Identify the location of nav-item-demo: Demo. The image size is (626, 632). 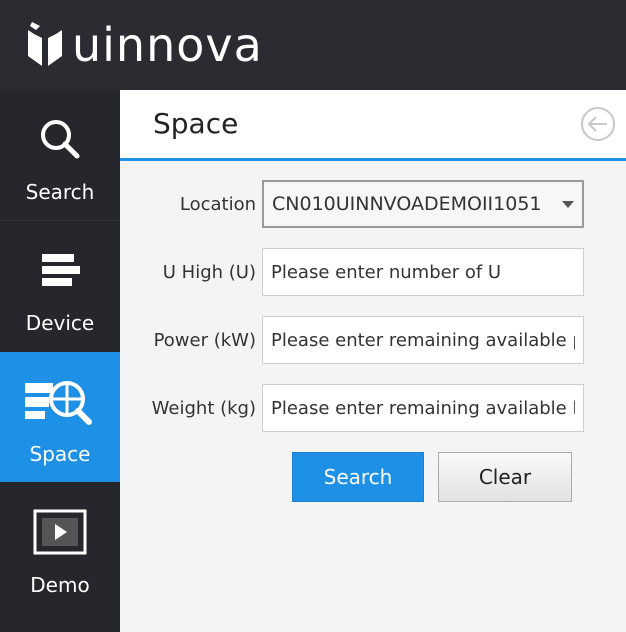
(60, 547).